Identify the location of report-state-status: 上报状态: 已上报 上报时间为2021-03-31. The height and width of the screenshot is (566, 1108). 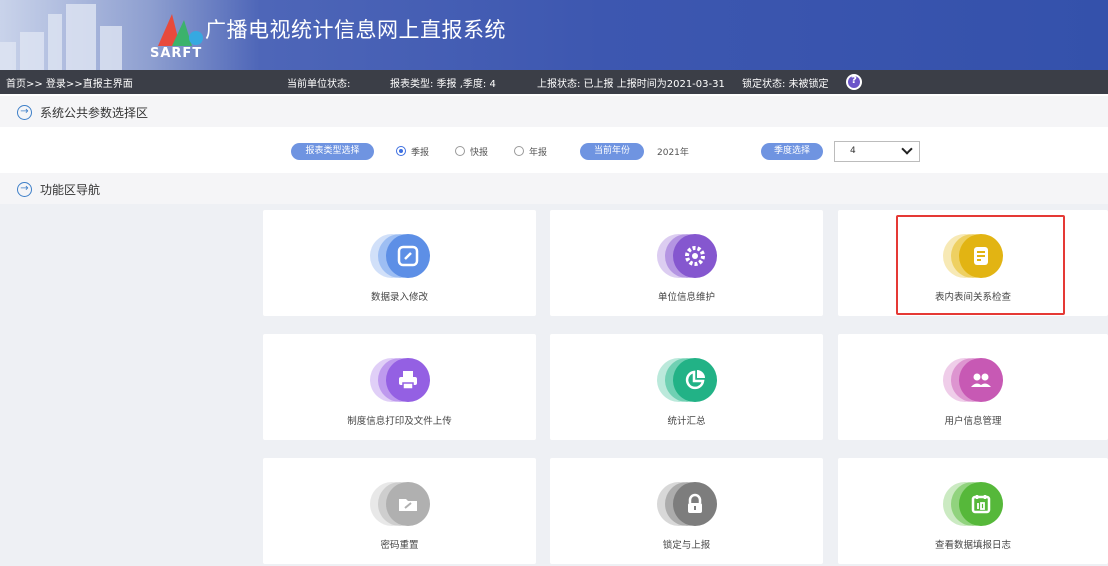
(631, 84).